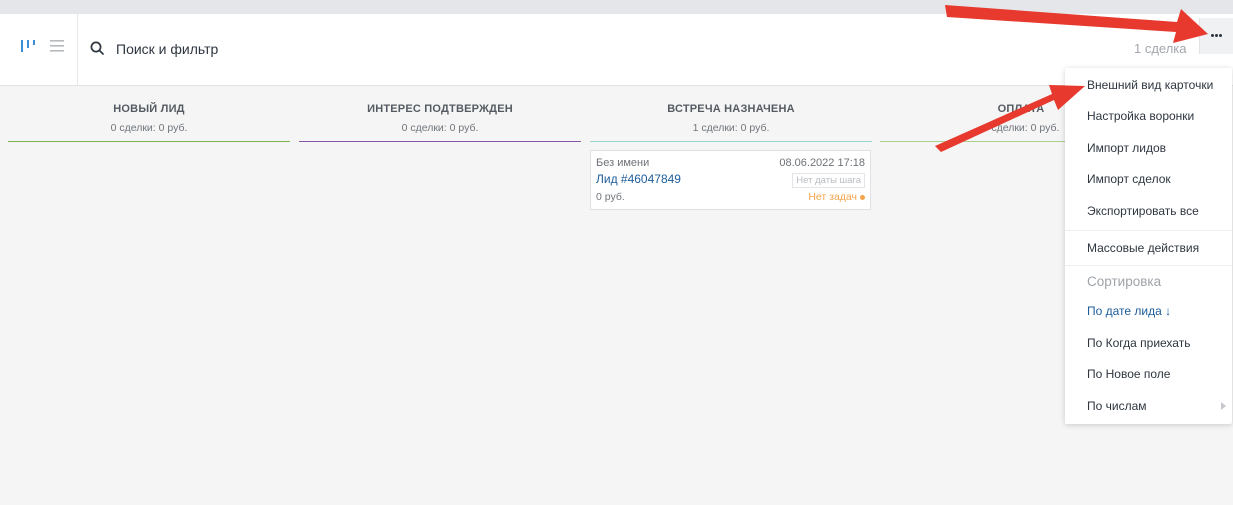 This screenshot has width=1233, height=505. What do you see at coordinates (97, 48) in the screenshot?
I see `search-icon` at bounding box center [97, 48].